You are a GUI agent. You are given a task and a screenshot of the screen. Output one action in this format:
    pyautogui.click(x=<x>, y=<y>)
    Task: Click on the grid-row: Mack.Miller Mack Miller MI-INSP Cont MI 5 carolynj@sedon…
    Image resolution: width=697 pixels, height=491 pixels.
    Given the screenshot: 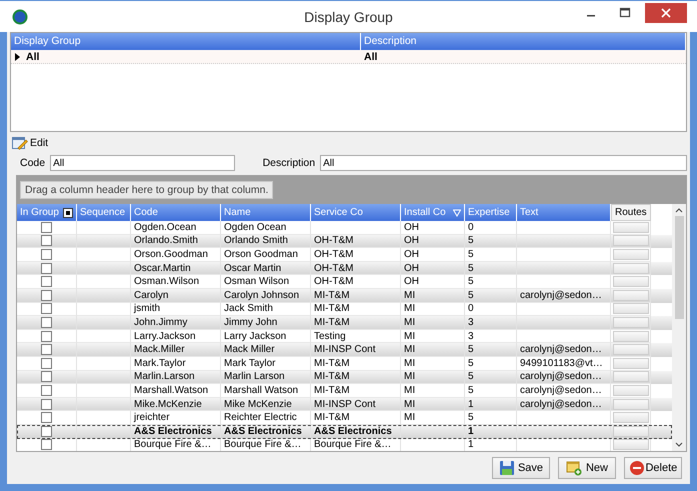 What is the action you would take?
    pyautogui.click(x=344, y=350)
    